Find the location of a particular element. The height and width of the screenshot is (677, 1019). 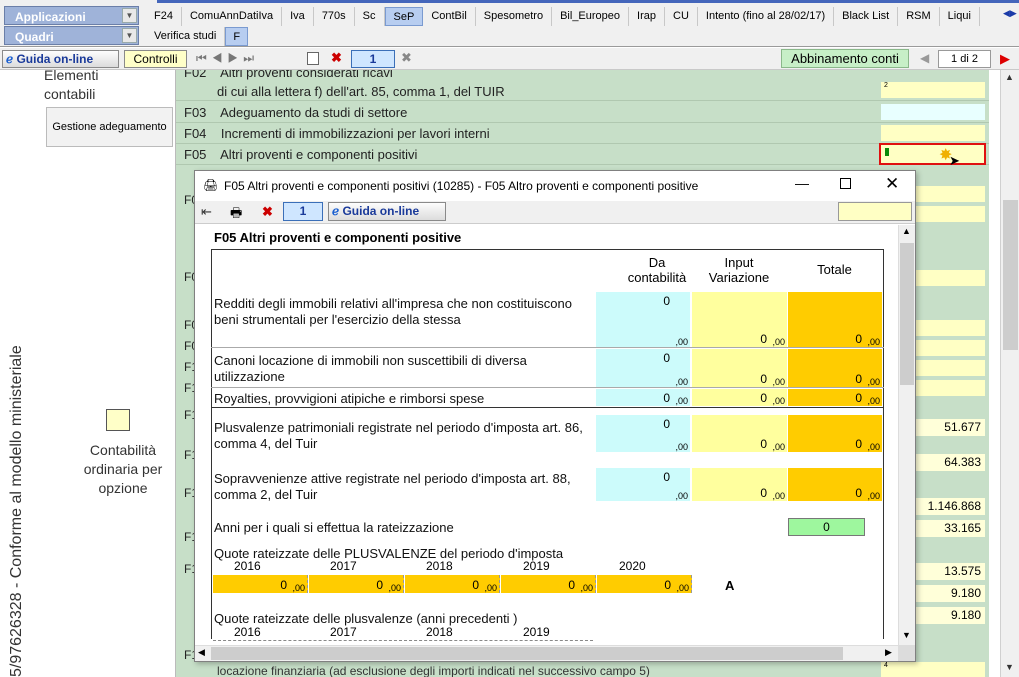

dialog-page-number: 1 is located at coordinates (303, 211).